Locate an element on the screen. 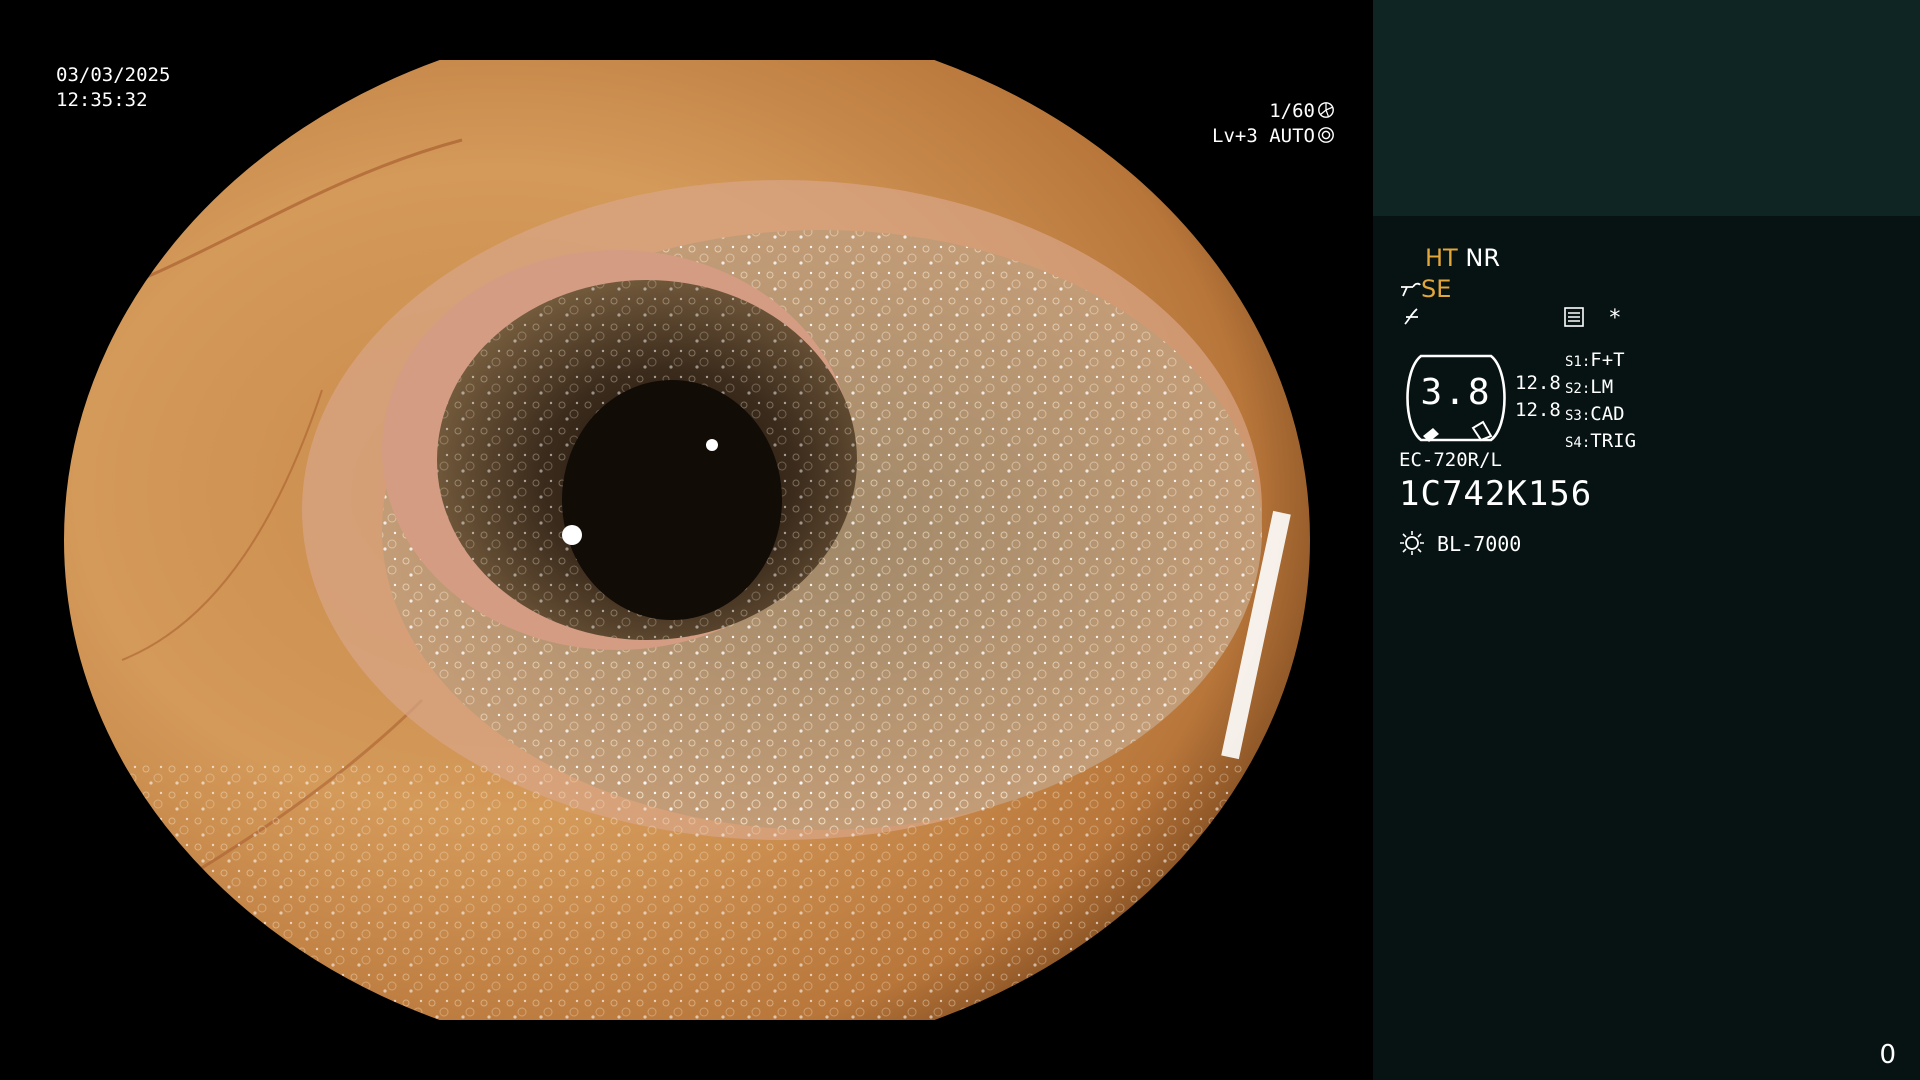 The width and height of the screenshot is (1920, 1080). switch-row: S1:F+T is located at coordinates (1600, 361).